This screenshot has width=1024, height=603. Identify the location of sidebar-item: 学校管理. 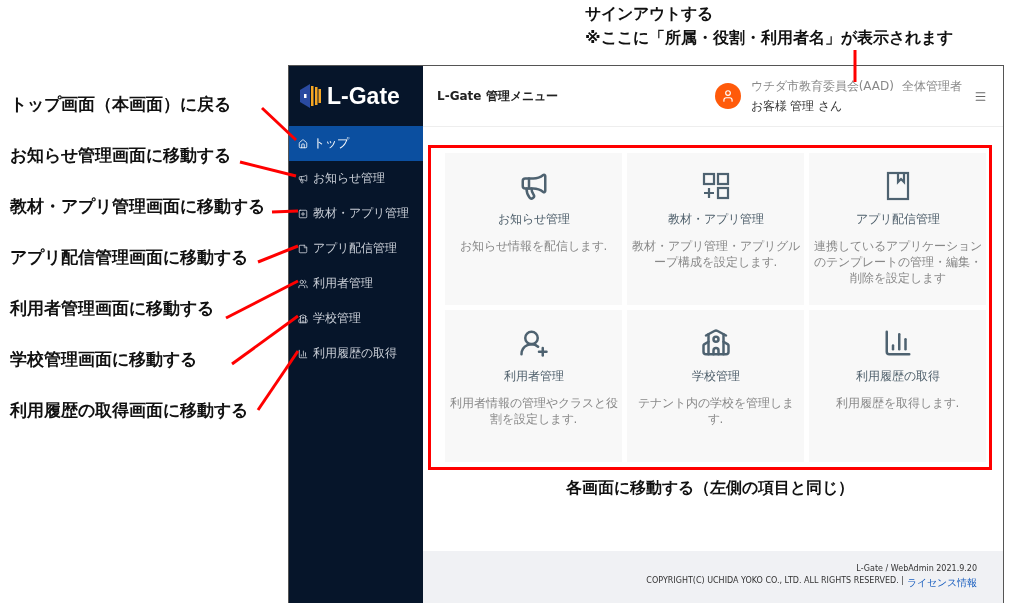
(356, 318).